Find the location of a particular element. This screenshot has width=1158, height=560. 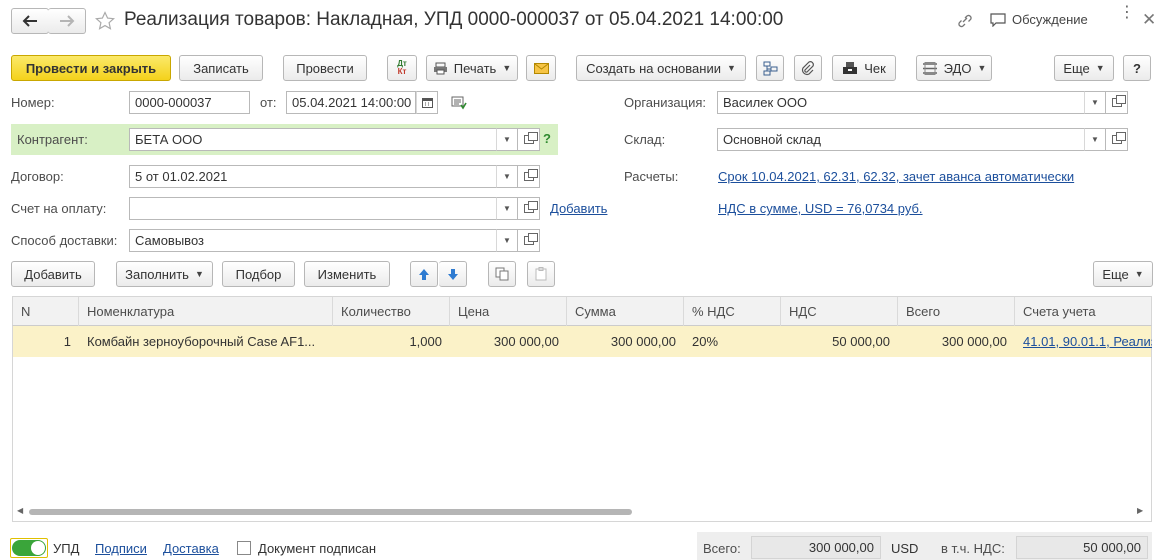

move-up-button is located at coordinates (424, 274).